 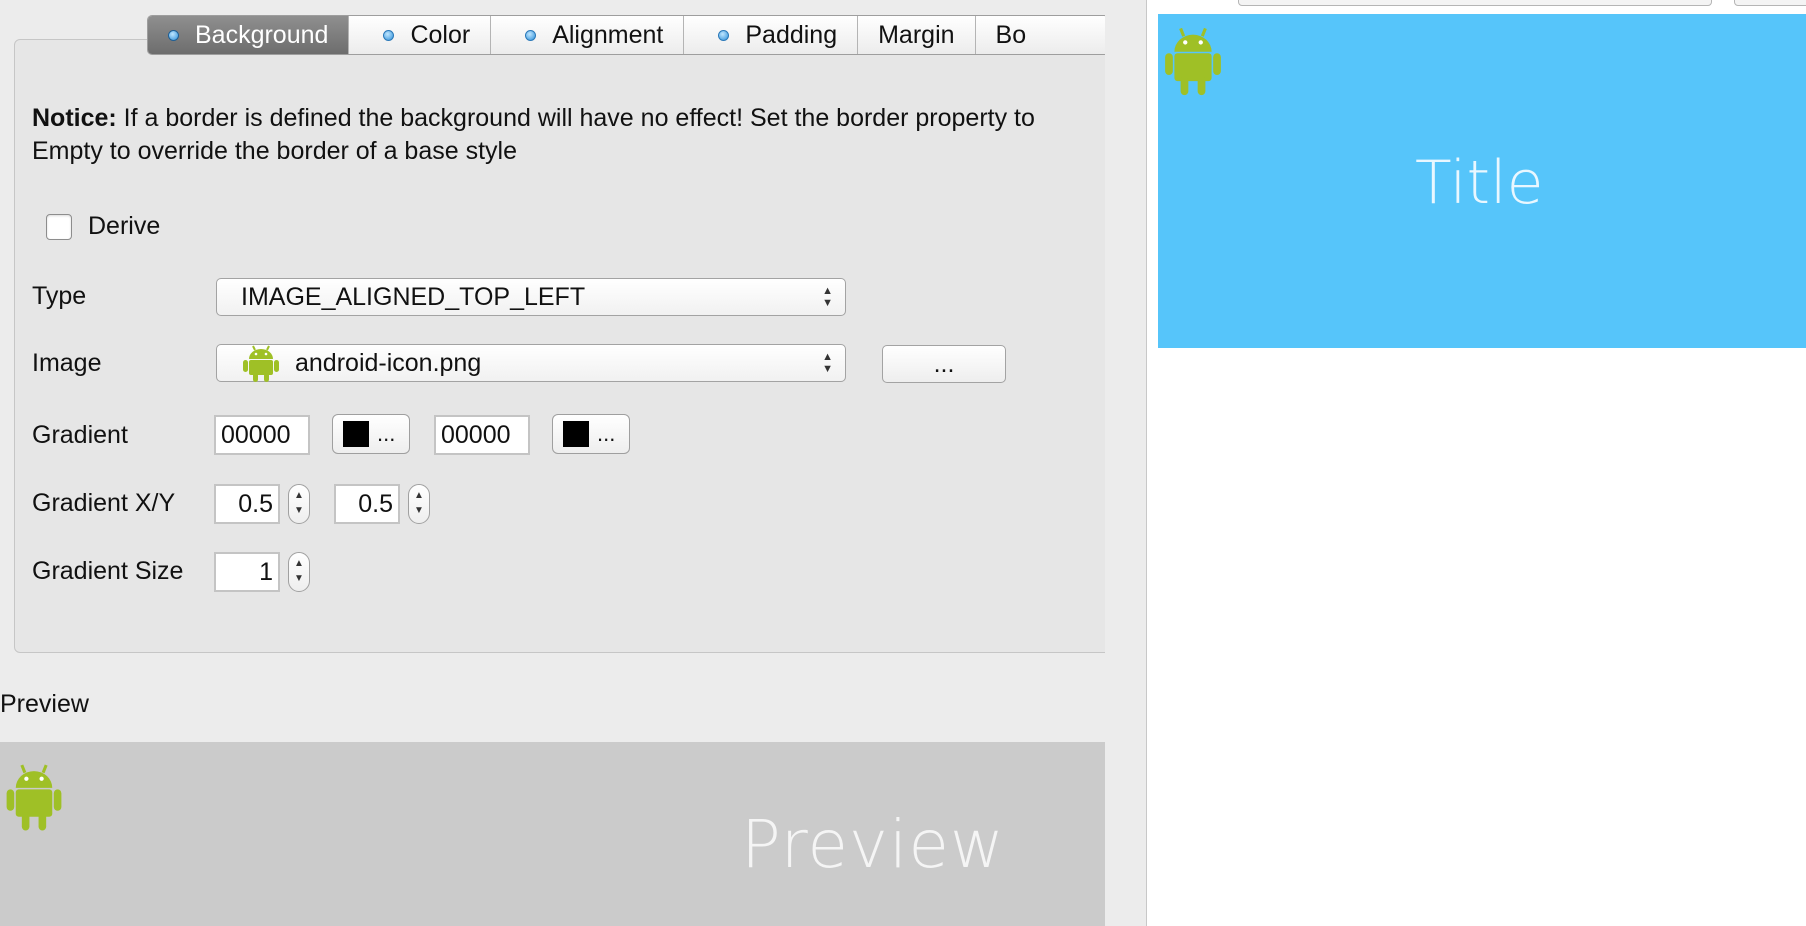 What do you see at coordinates (67, 363) in the screenshot?
I see `image-label: Image` at bounding box center [67, 363].